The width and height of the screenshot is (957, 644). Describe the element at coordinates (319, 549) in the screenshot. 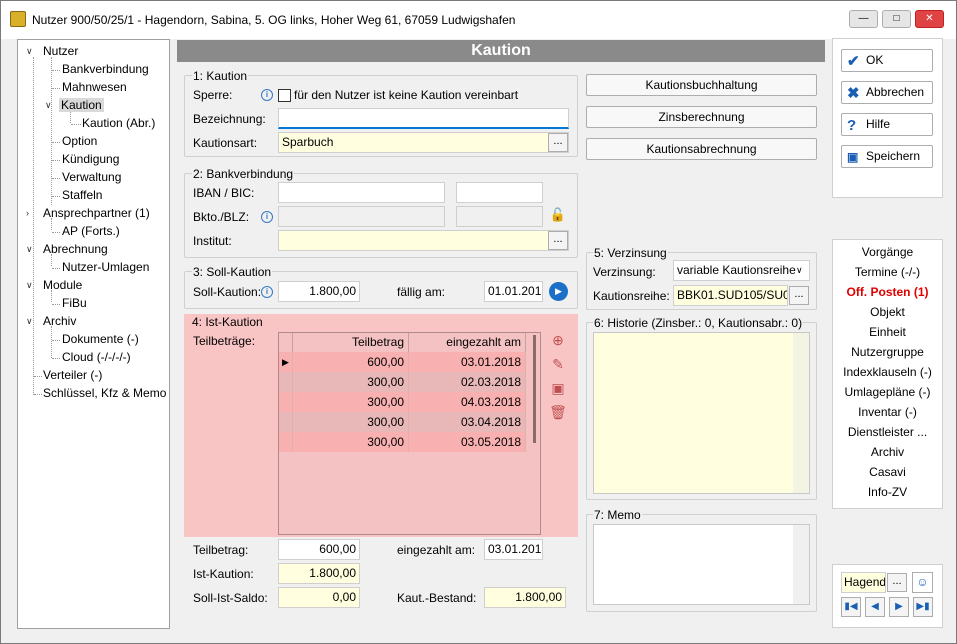

I see `teilbetrag-input: 600,00` at that location.